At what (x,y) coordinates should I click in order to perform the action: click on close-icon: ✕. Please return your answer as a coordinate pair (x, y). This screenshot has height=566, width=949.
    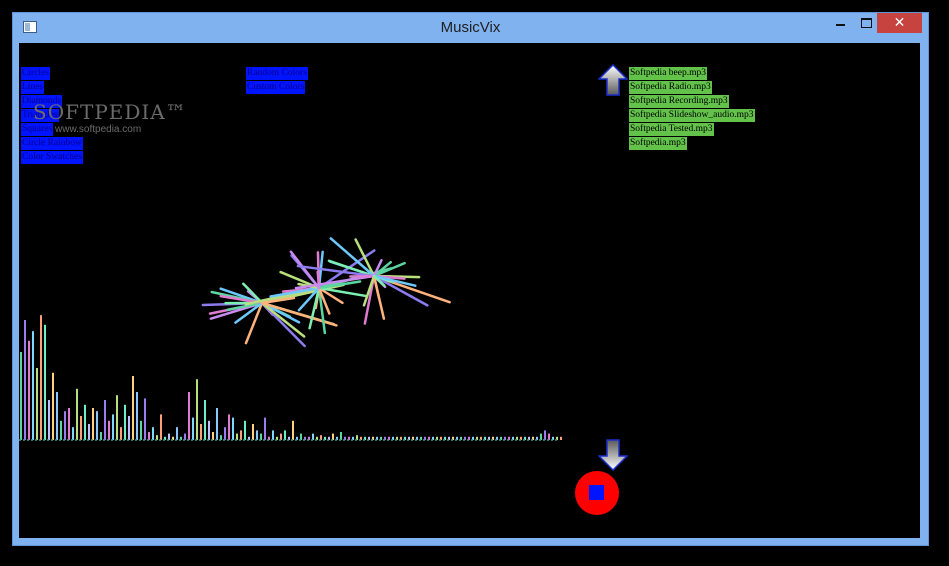
    Looking at the image, I should click on (899, 23).